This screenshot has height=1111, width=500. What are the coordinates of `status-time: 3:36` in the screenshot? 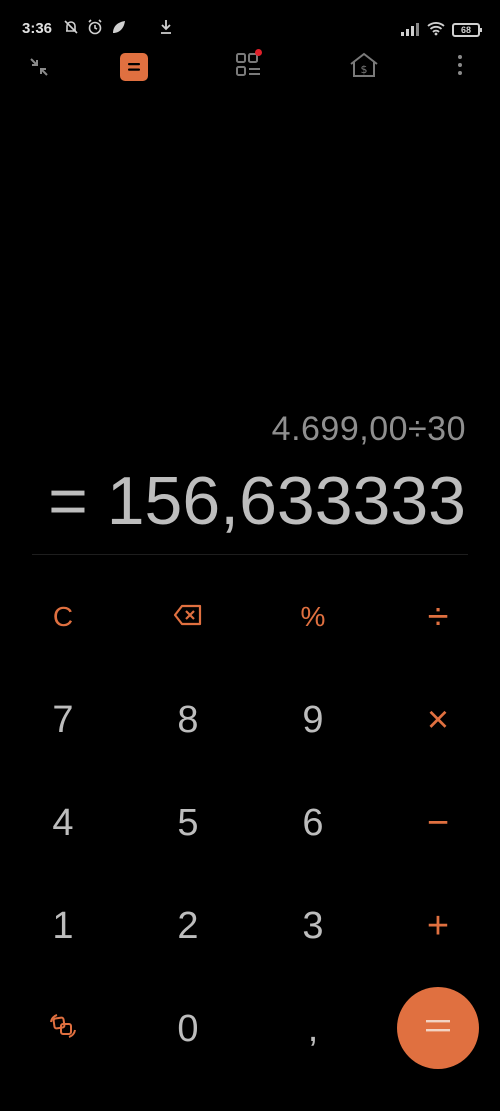 It's located at (37, 28).